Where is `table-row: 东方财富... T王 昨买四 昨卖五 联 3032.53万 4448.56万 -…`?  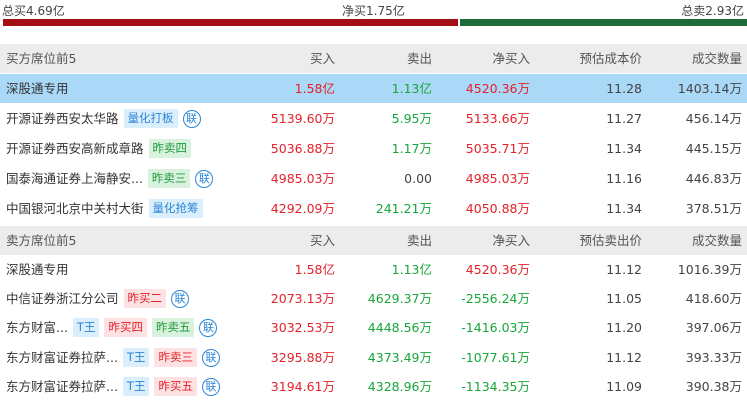
table-row: 东方财富... T王 昨买四 昨卖五 联 3032.53万 4448.56万 -… is located at coordinates (373, 327).